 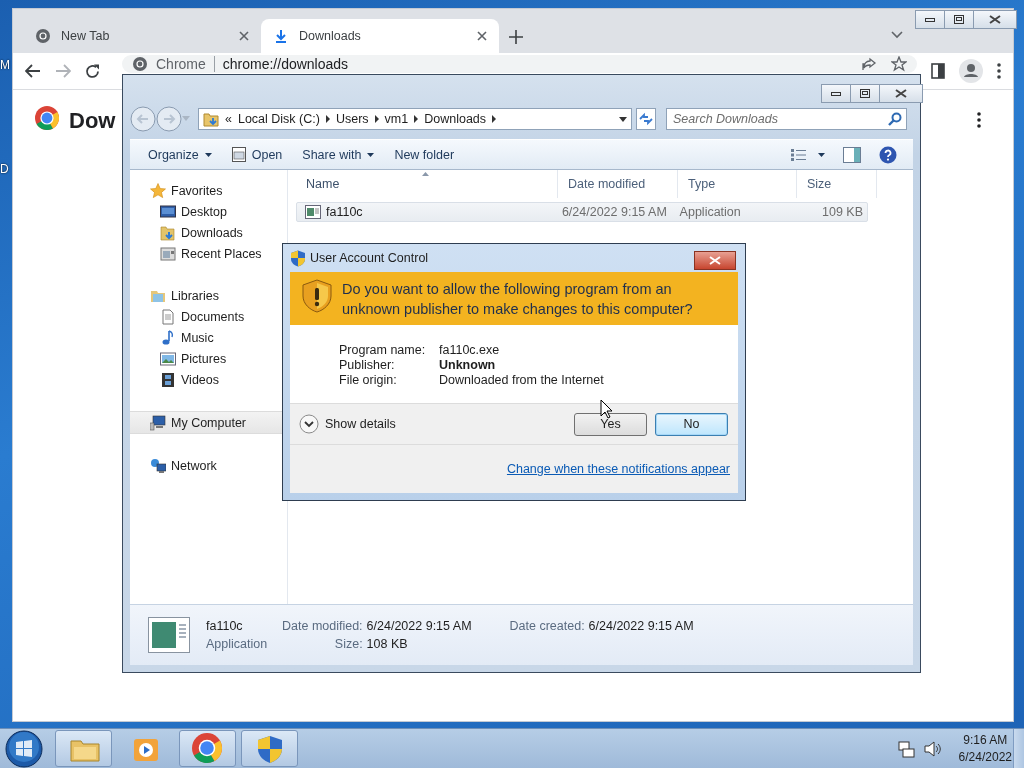 I want to click on side-panel-icon, so click(x=938, y=71).